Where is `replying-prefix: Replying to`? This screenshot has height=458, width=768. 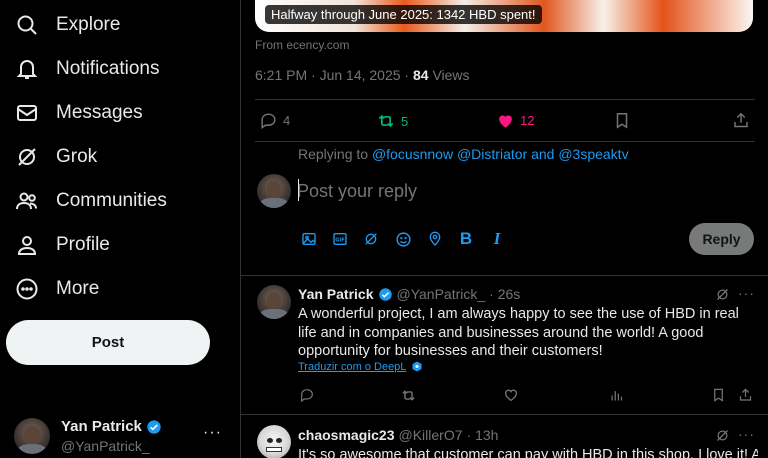 replying-prefix: Replying to is located at coordinates (335, 154).